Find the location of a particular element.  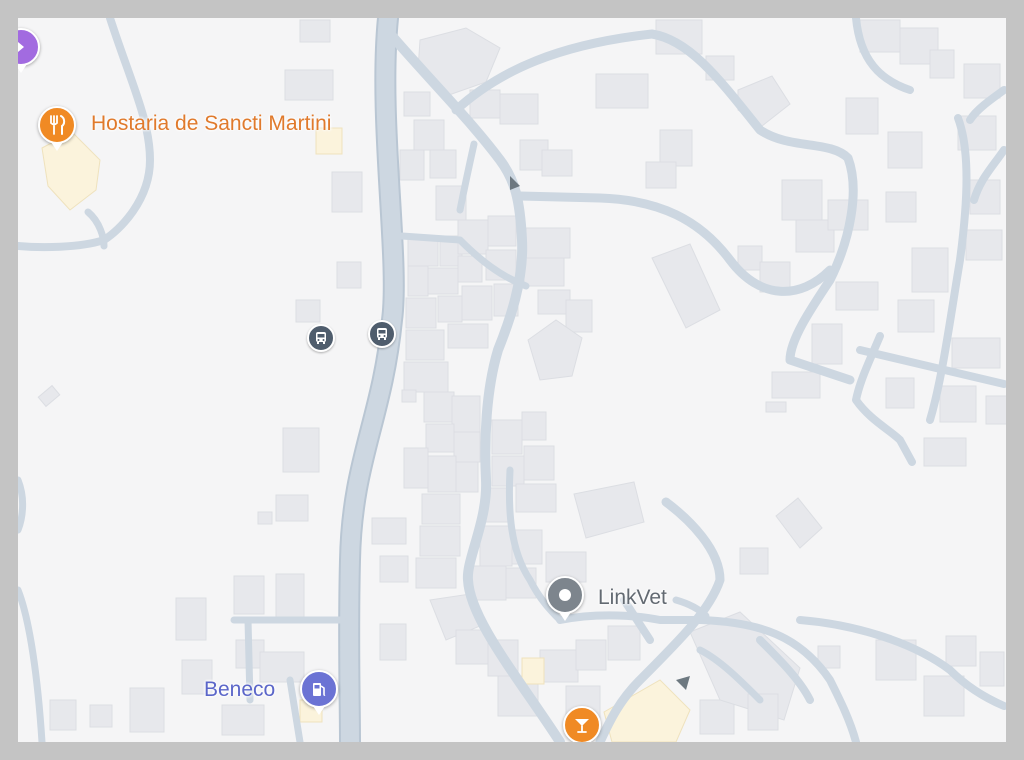

restaurant-label: Hostaria de Sancti Martini is located at coordinates (211, 124).